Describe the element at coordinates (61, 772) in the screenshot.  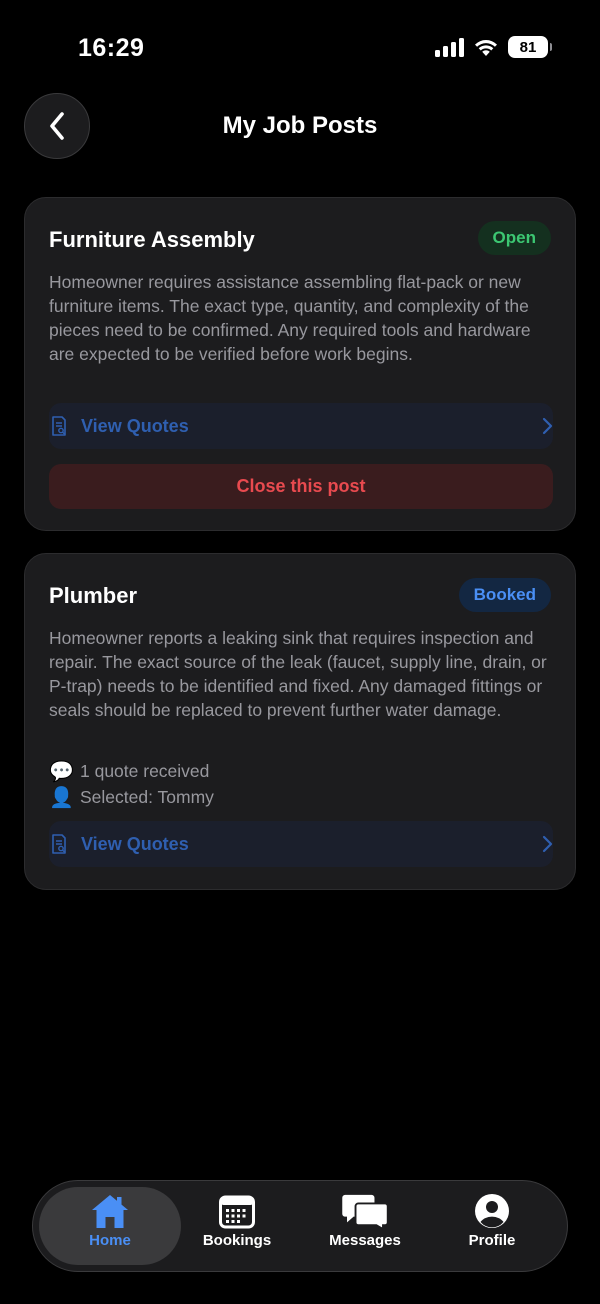
I see `speech-bubble-icon: 💬` at that location.